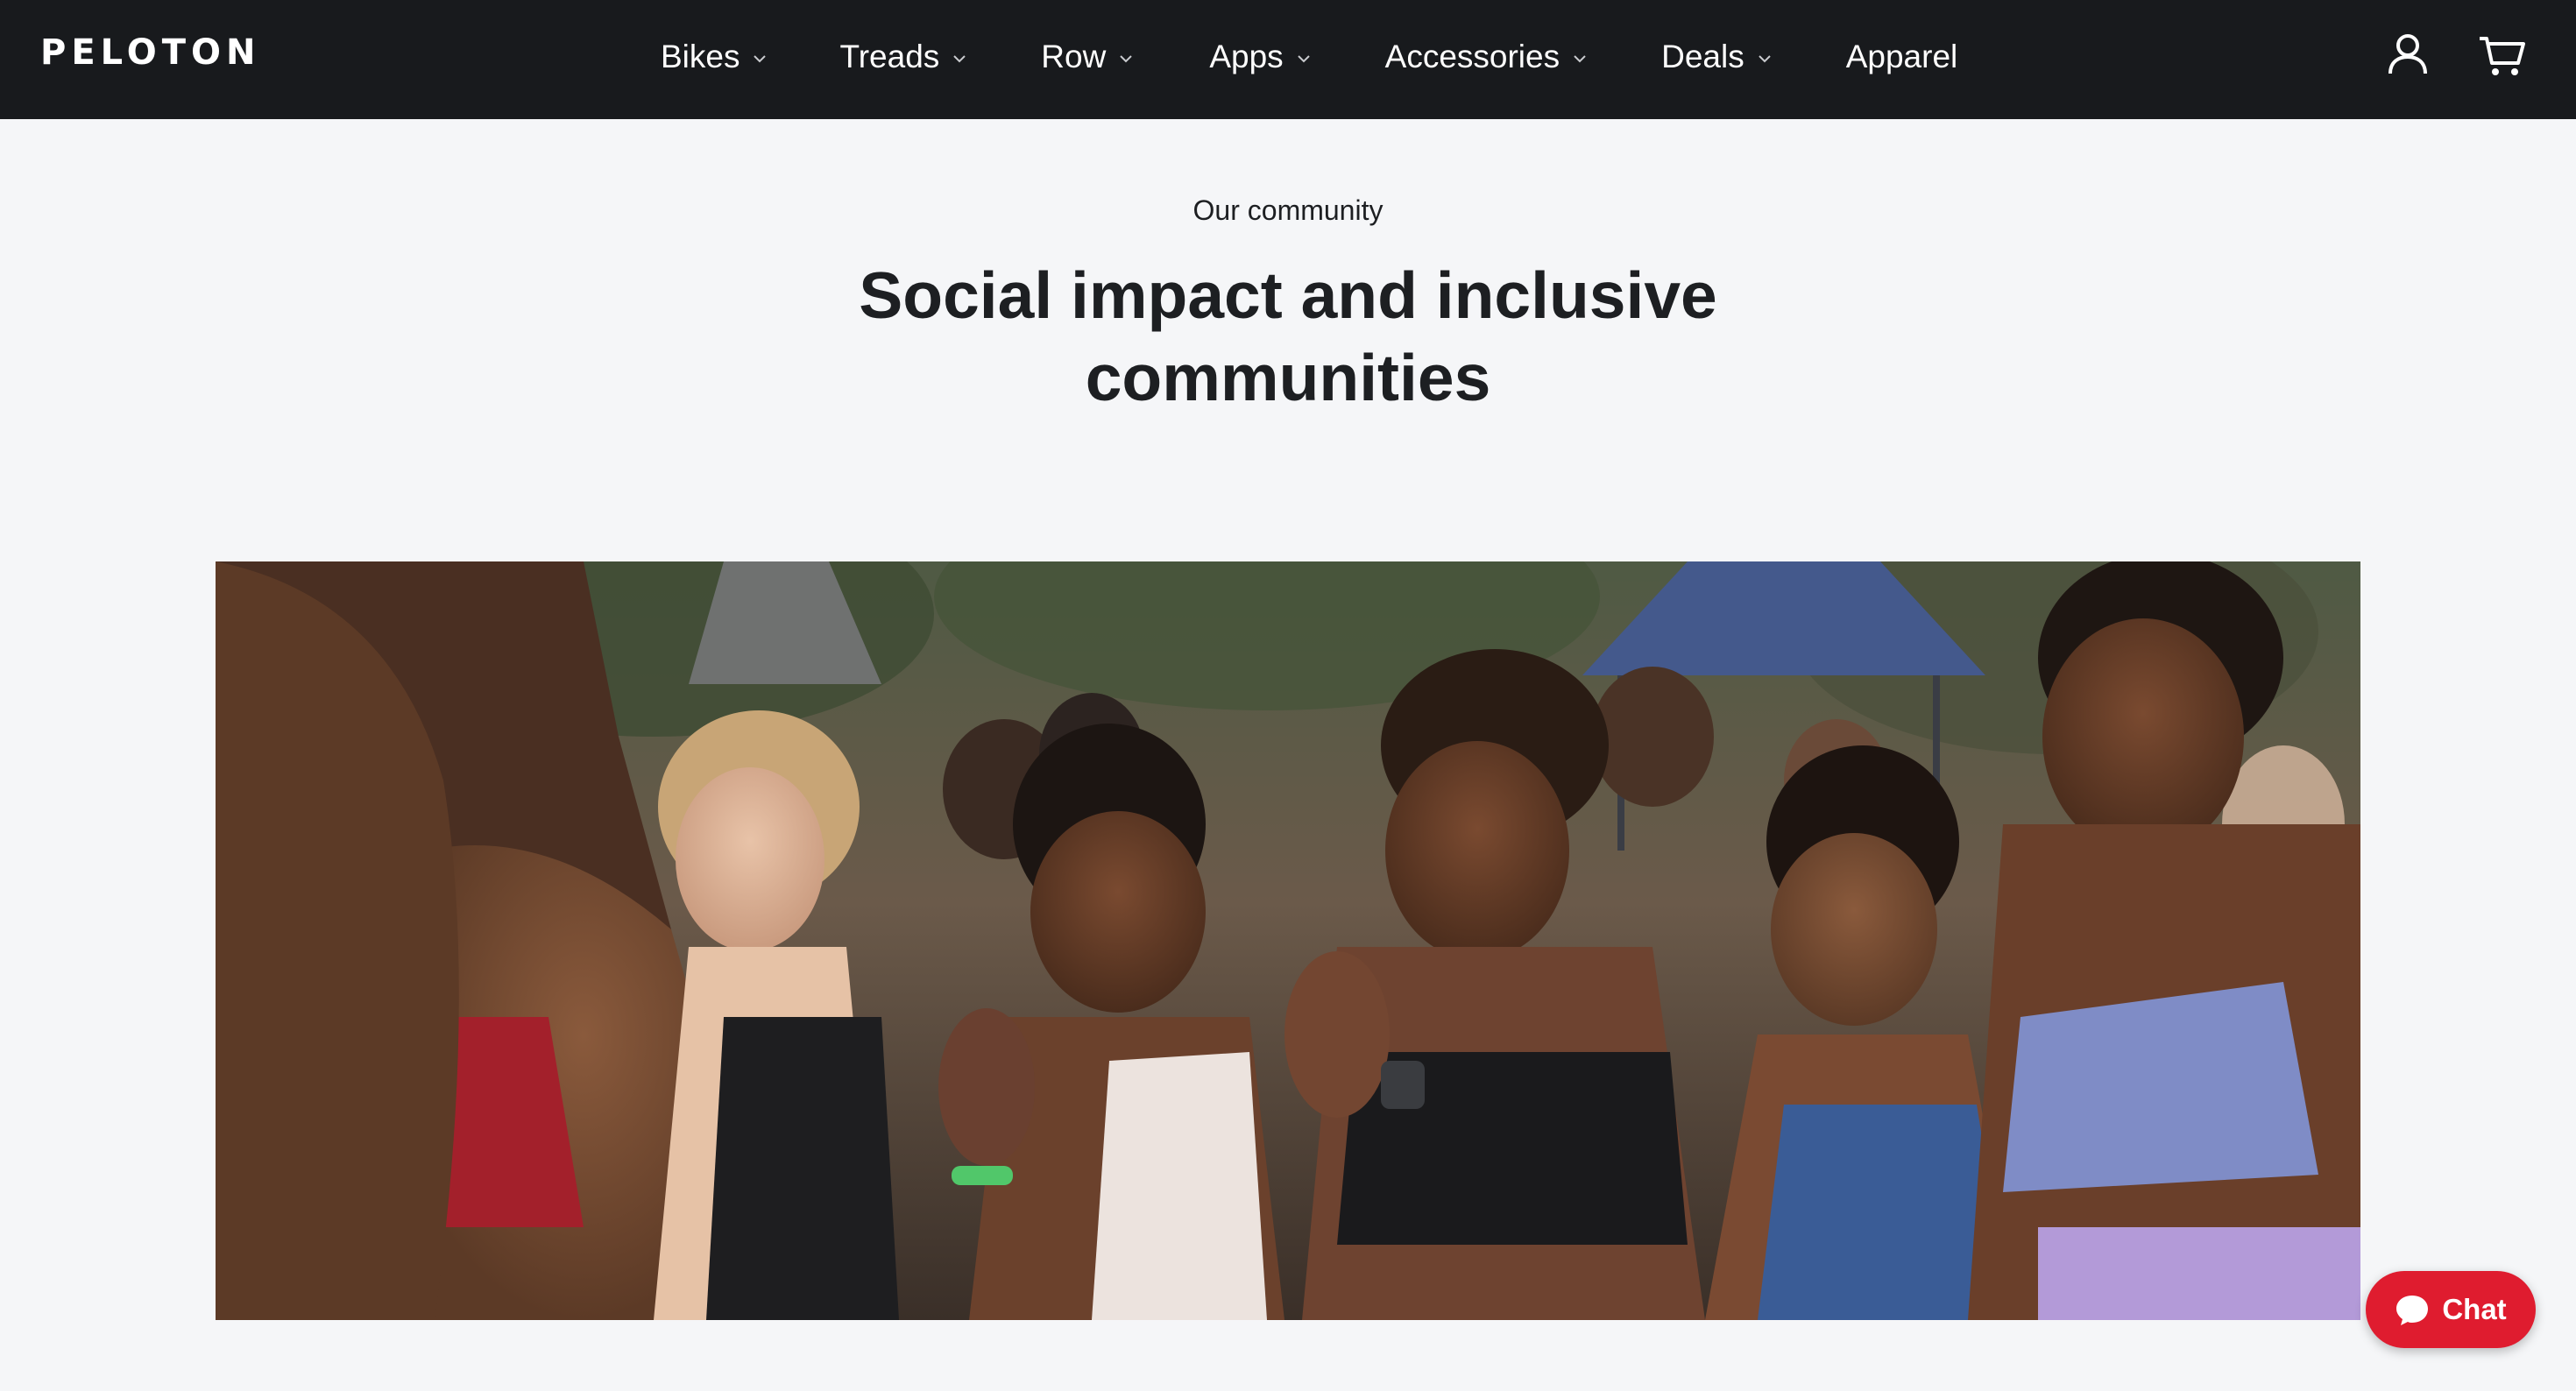 The image size is (2576, 1391). What do you see at coordinates (1288, 295) in the screenshot?
I see `headline-line-1: Social impact and inclusive` at bounding box center [1288, 295].